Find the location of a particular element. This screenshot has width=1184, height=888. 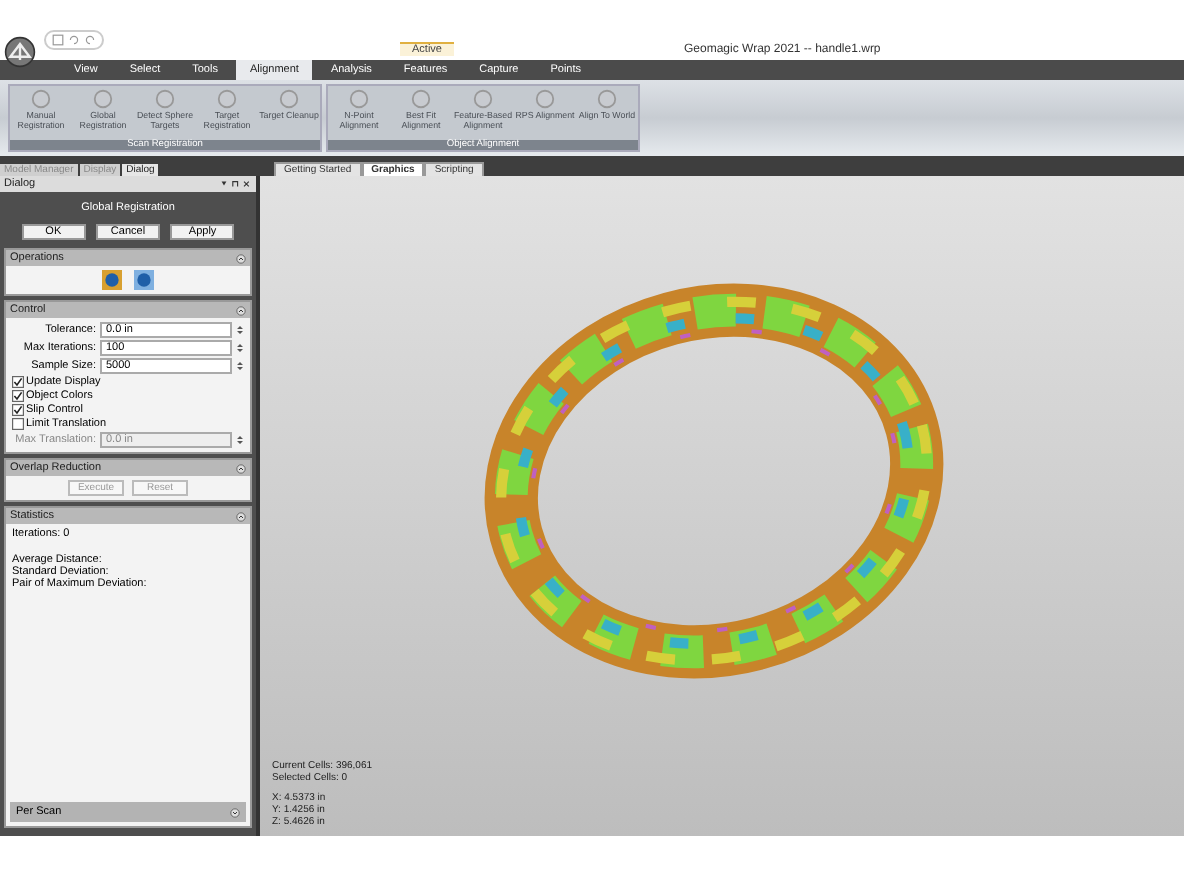

undo-icon is located at coordinates (74, 40).